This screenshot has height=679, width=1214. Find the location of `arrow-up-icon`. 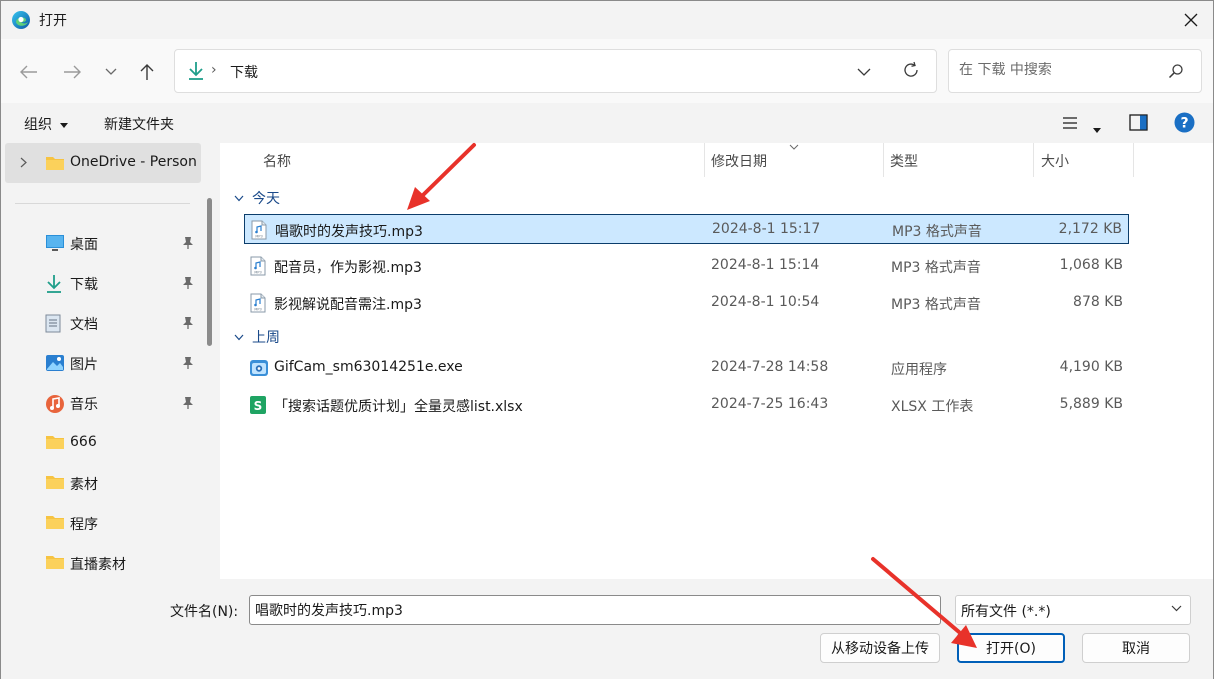

arrow-up-icon is located at coordinates (147, 72).